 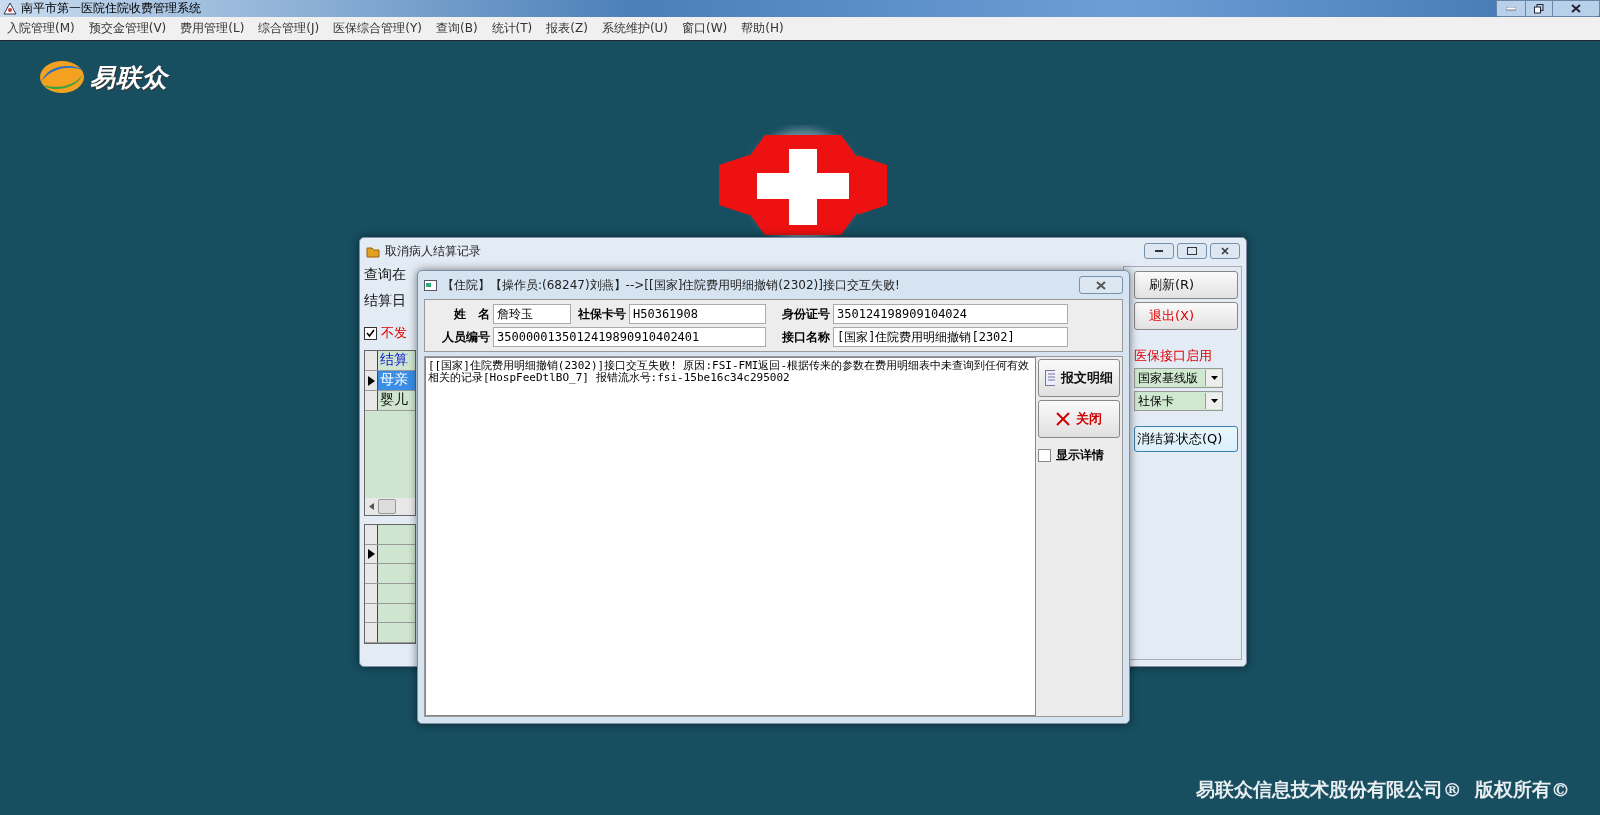 What do you see at coordinates (390, 506) in the screenshot?
I see `scrollbar` at bounding box center [390, 506].